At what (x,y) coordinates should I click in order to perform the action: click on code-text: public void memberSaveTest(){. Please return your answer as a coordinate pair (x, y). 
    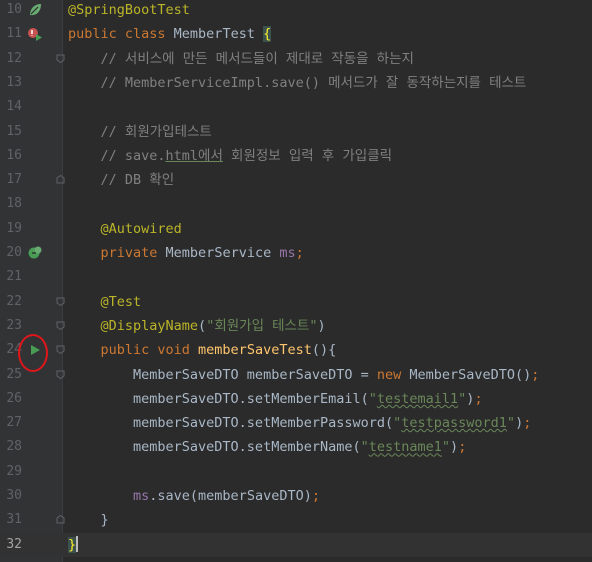
    Looking at the image, I should click on (202, 350).